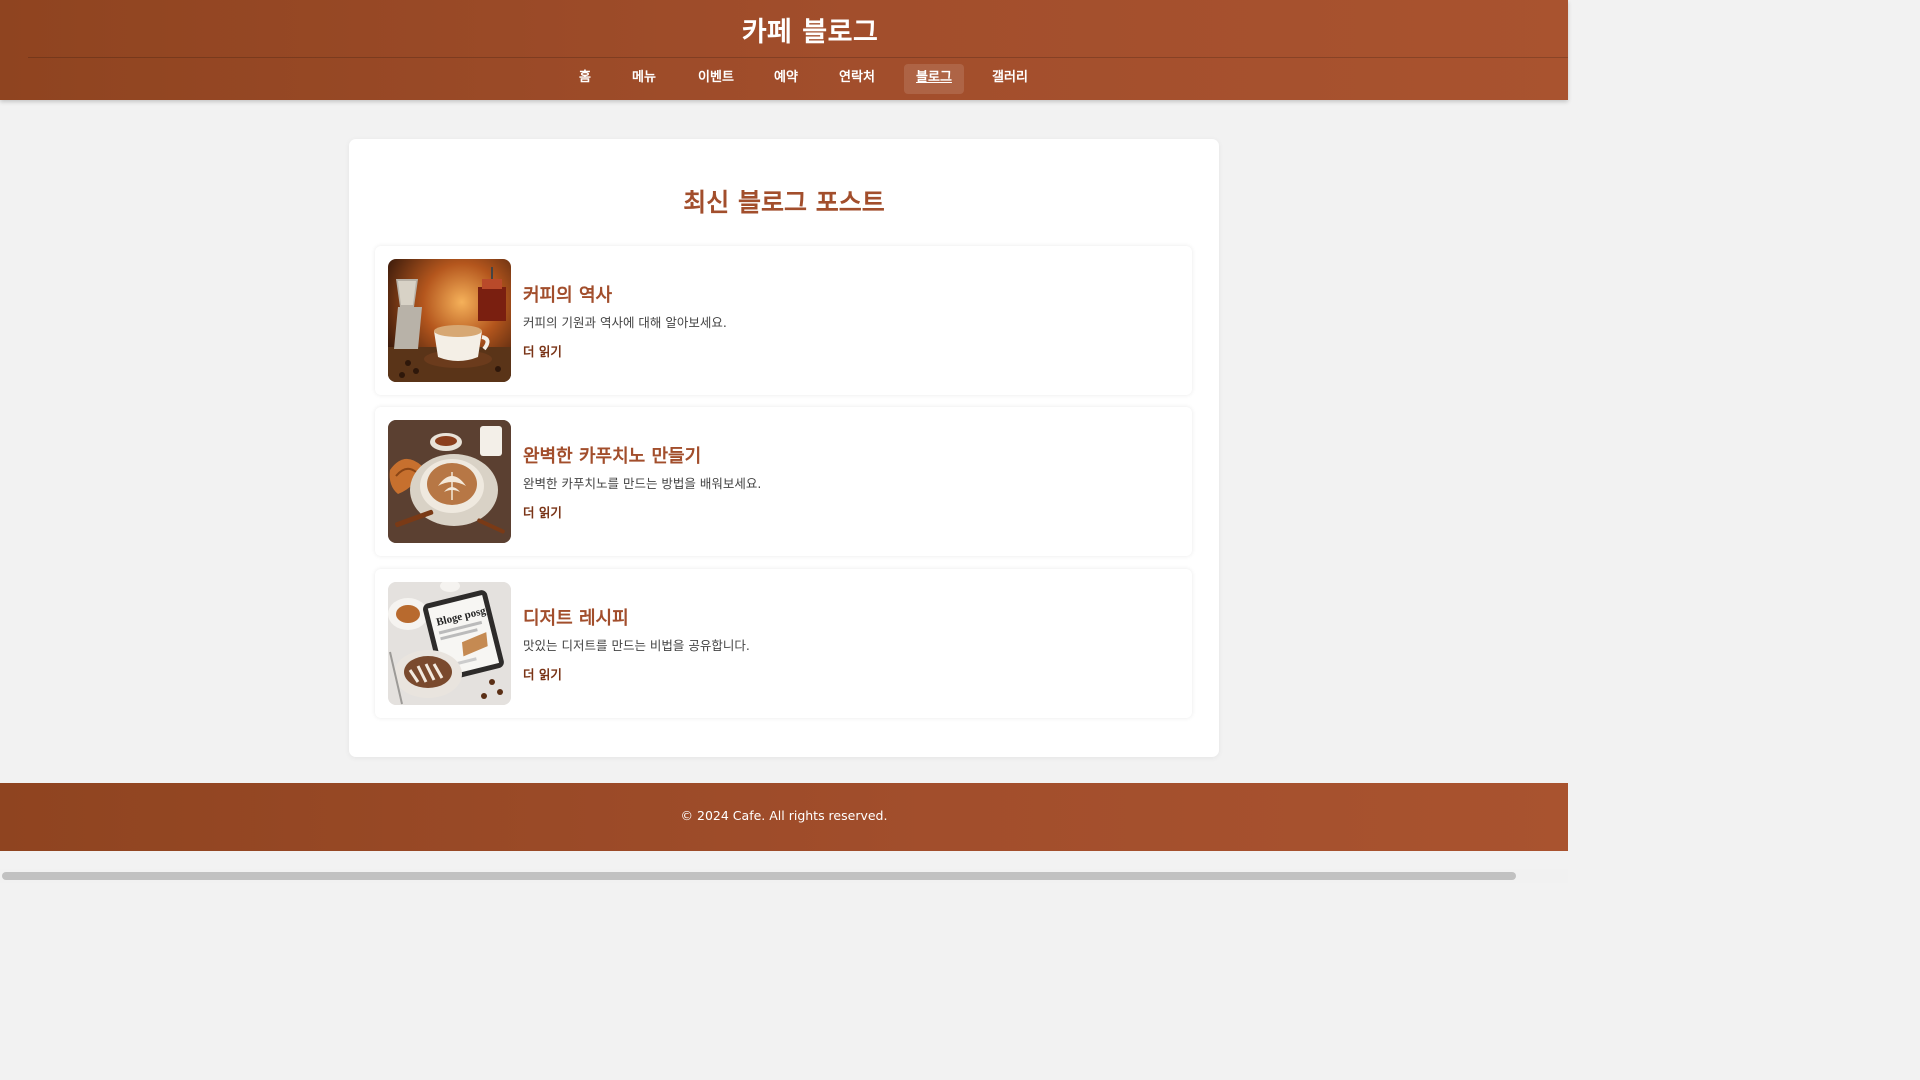  Describe the element at coordinates (783, 320) in the screenshot. I see `blog-post-card: 커피의 역사 커피의 기원과 역사에 대해 알아보세요. 더 읽기` at that location.